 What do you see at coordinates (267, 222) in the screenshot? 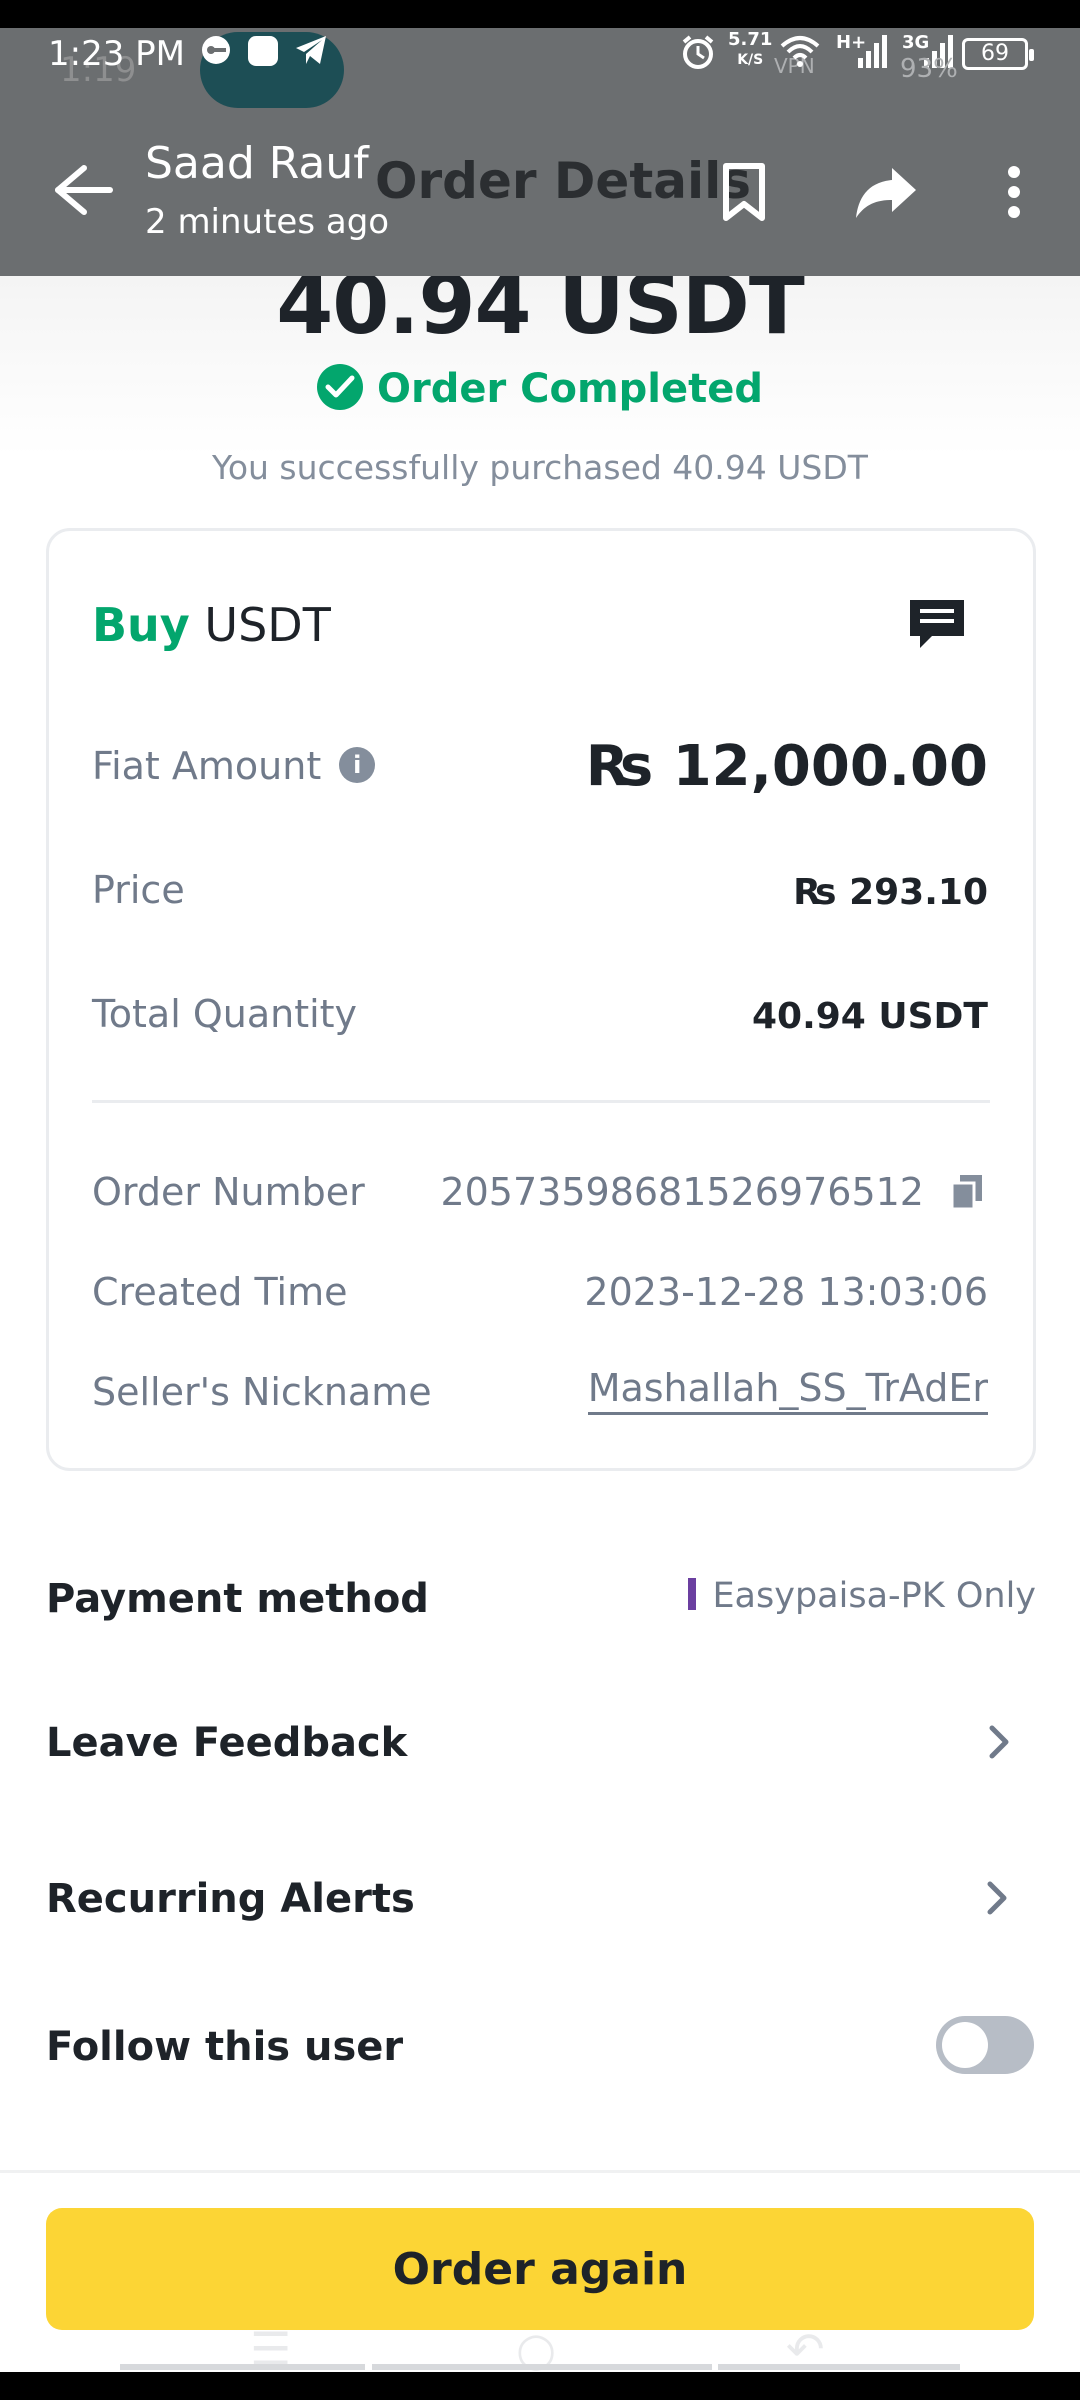
I see `sent-time: 2 minutes ago` at bounding box center [267, 222].